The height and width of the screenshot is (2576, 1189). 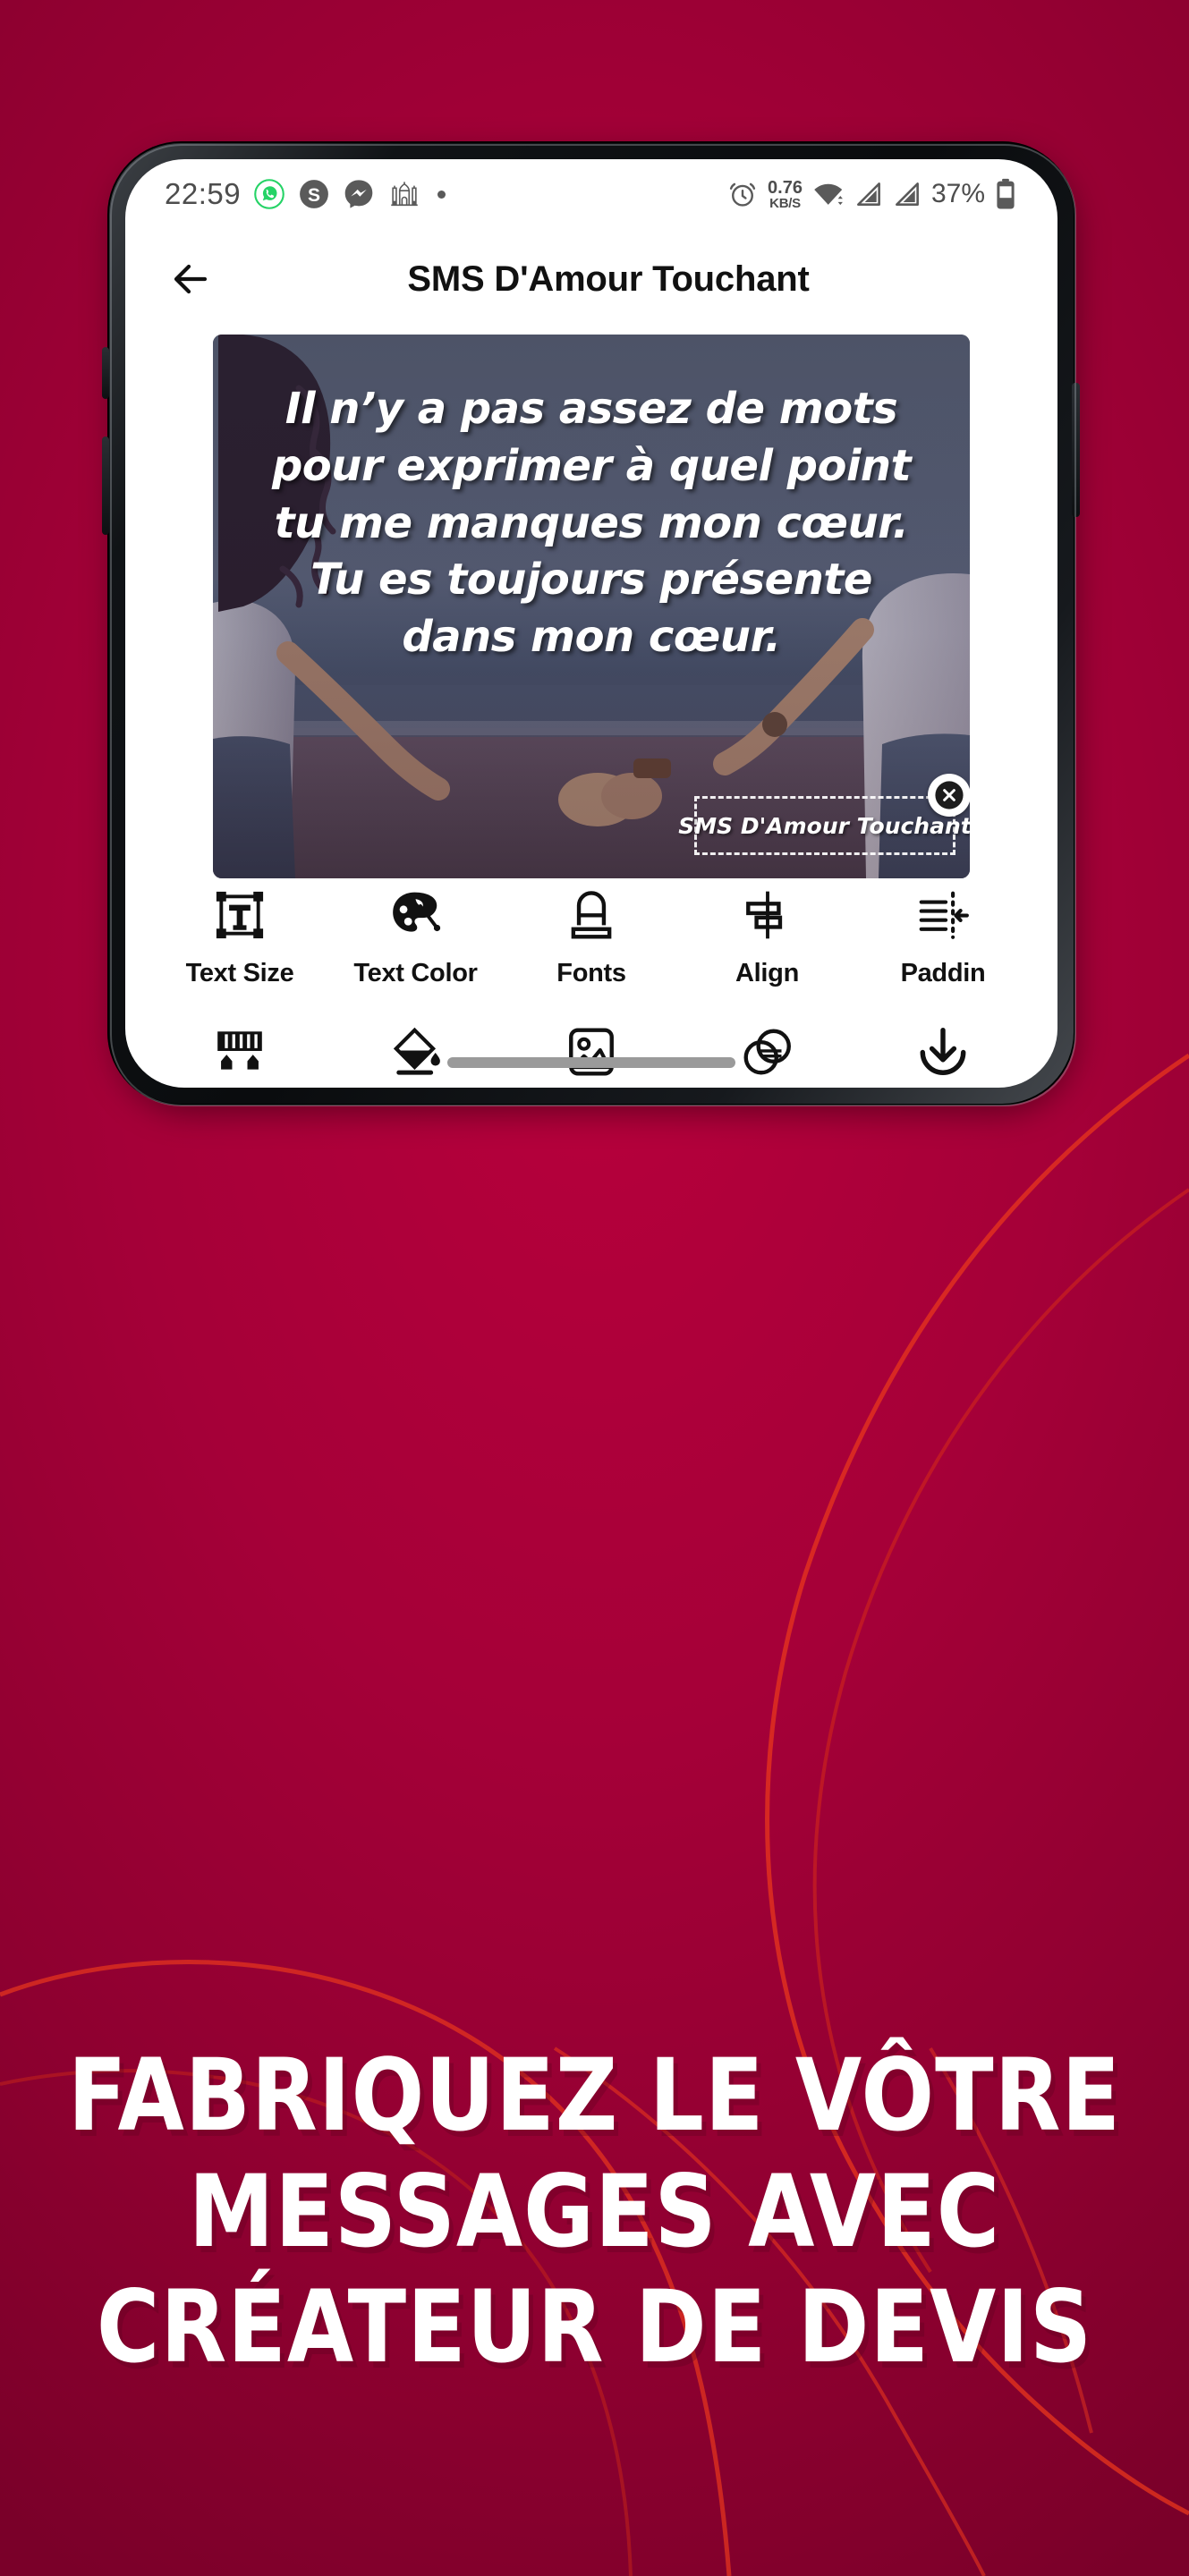 I want to click on tool-text-size: Text Size, so click(x=240, y=936).